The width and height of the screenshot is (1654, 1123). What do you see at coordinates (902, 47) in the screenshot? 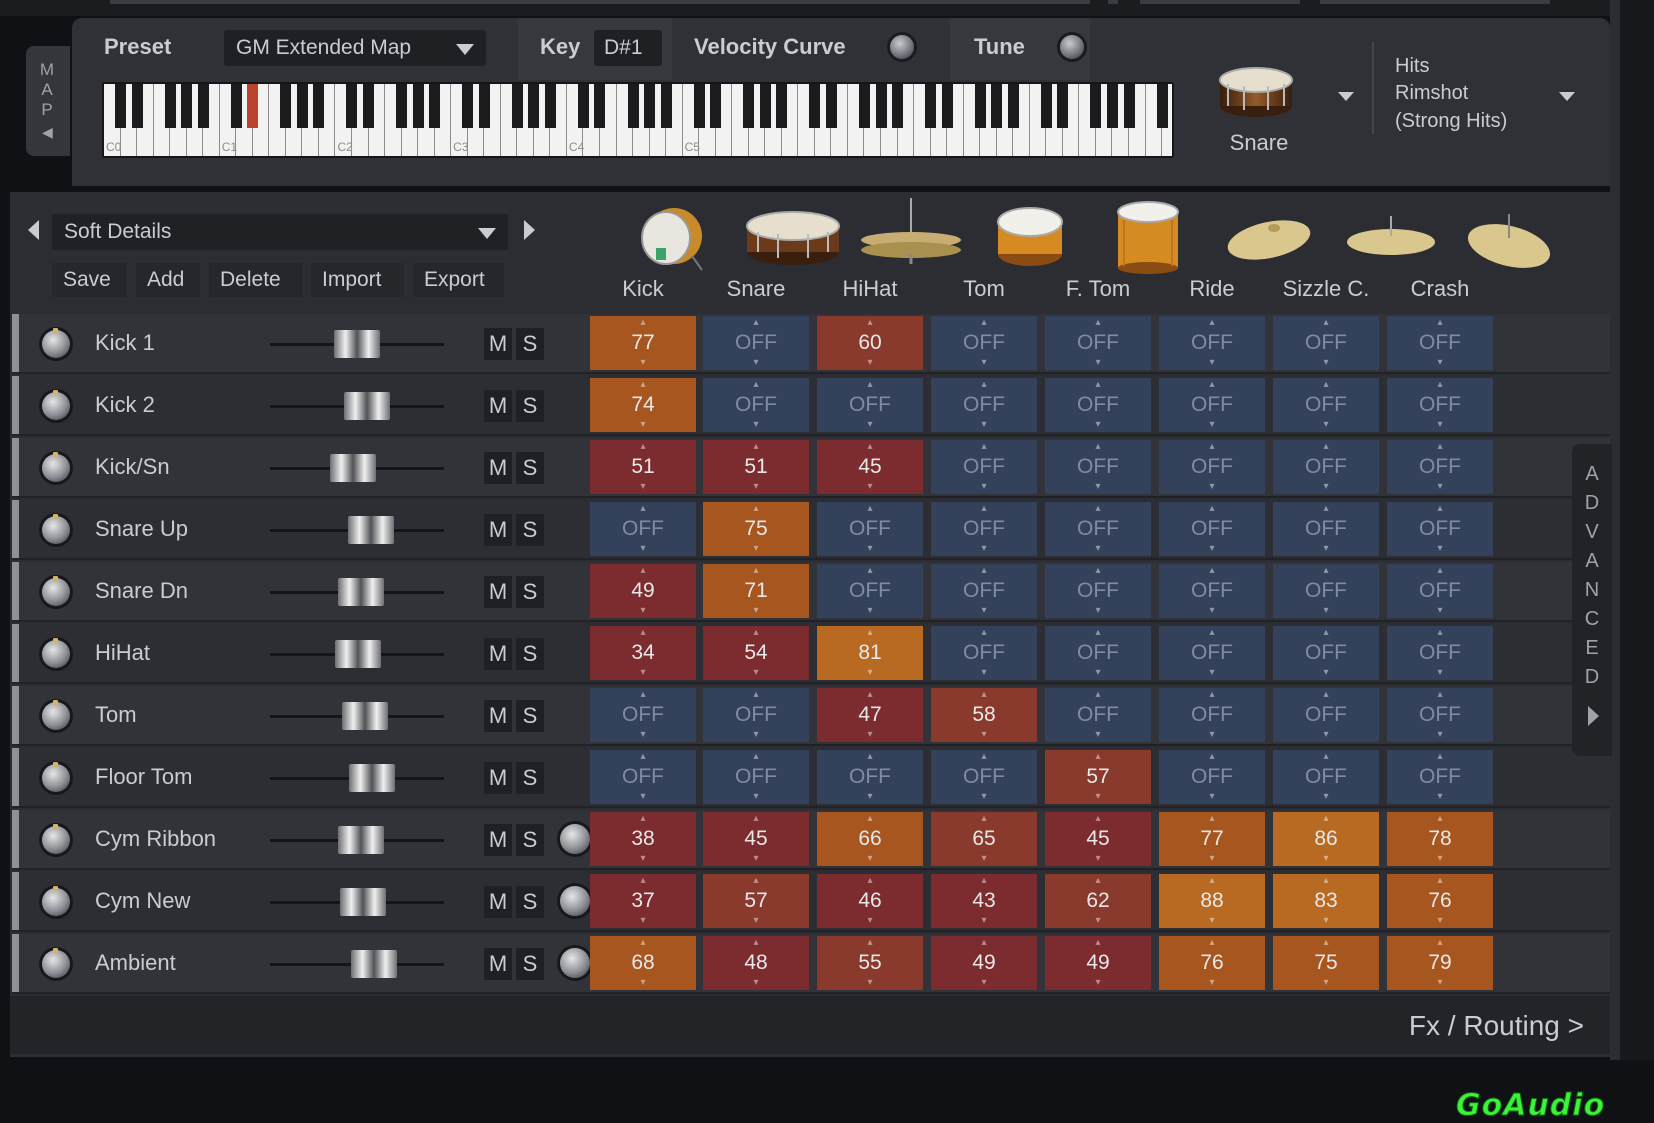
I see `velocity-curve-knob` at bounding box center [902, 47].